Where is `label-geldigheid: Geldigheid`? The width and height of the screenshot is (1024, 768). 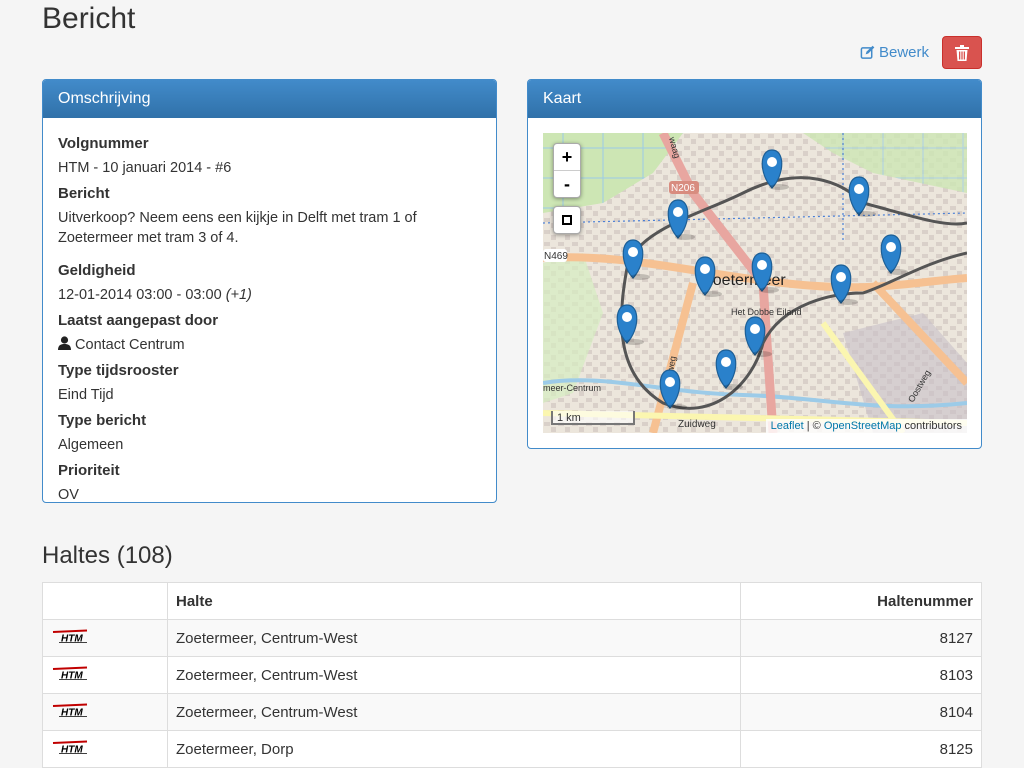 label-geldigheid: Geldigheid is located at coordinates (97, 270).